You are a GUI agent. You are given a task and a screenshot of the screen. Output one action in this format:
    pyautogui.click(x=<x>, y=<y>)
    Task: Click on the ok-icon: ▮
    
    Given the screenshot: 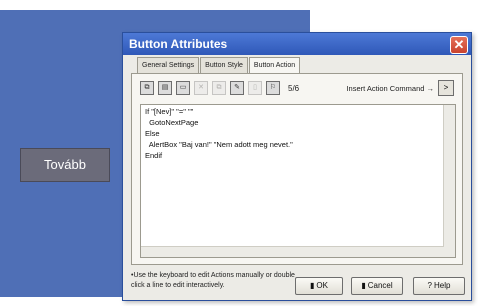 What is the action you would take?
    pyautogui.click(x=312, y=285)
    